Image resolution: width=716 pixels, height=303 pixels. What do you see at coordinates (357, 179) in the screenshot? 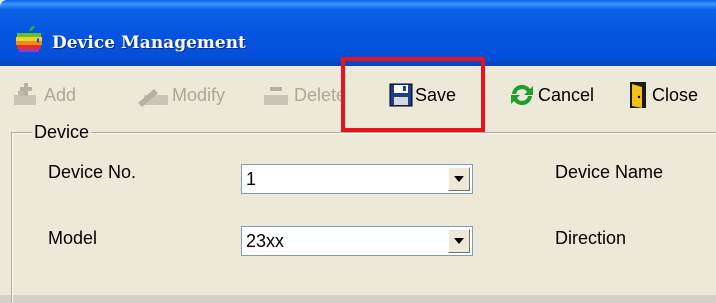
I see `device-no-combobox: 1` at bounding box center [357, 179].